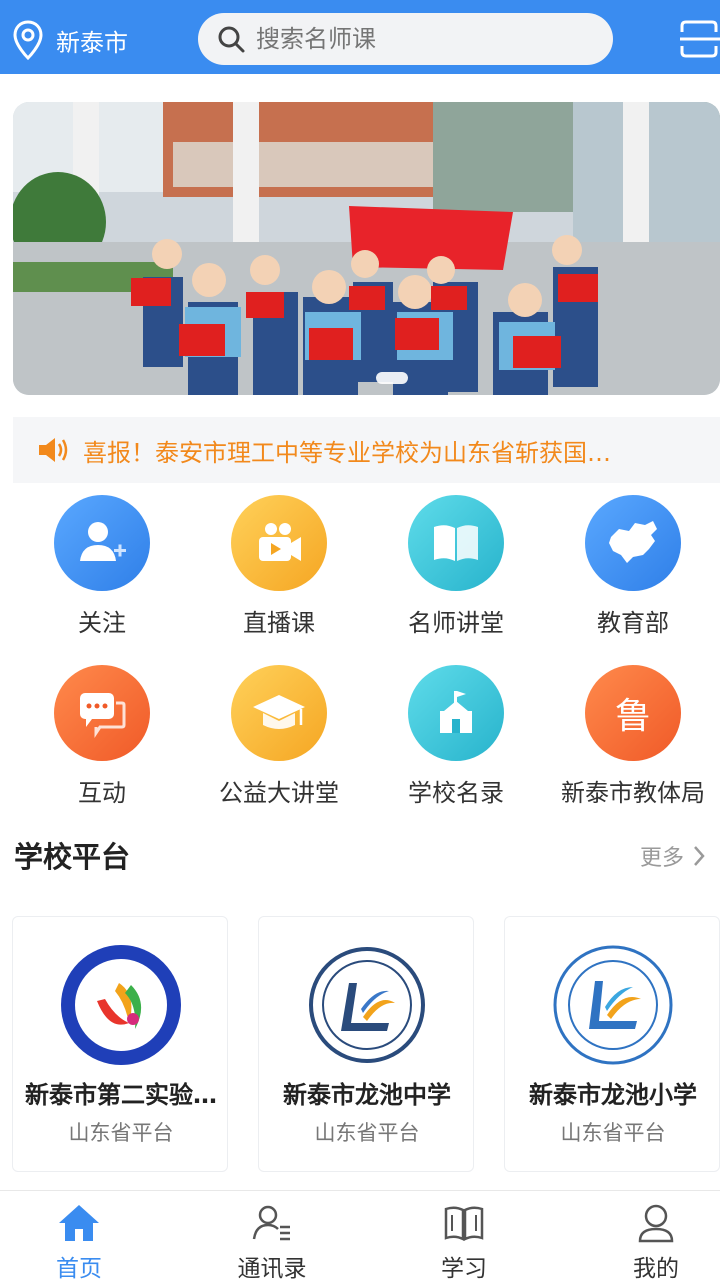 The height and width of the screenshot is (1280, 720). I want to click on scan-icon, so click(699, 39).